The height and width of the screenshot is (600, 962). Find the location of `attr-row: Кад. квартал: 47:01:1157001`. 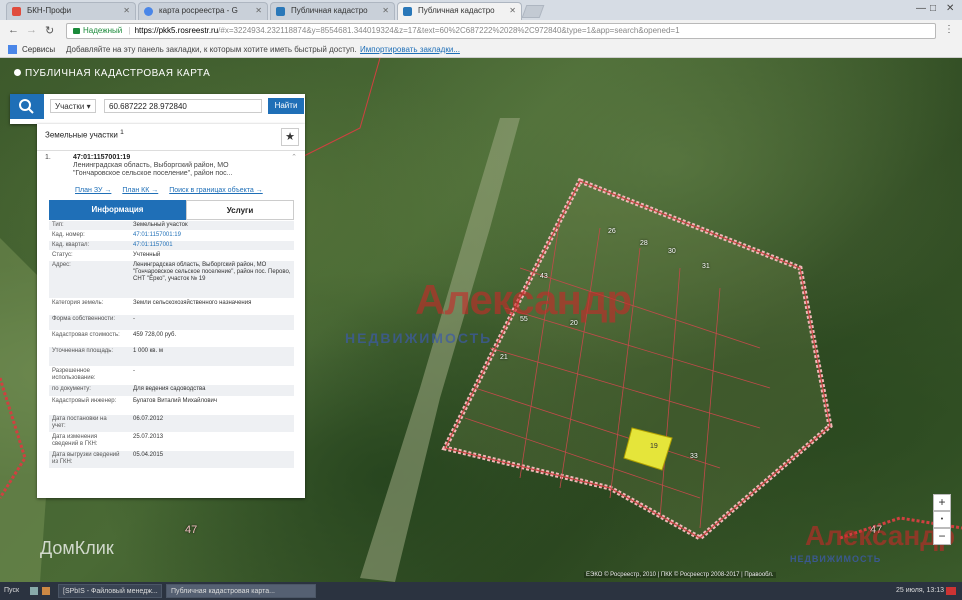

attr-row: Кад. квартал: 47:01:1157001 is located at coordinates (171, 246).